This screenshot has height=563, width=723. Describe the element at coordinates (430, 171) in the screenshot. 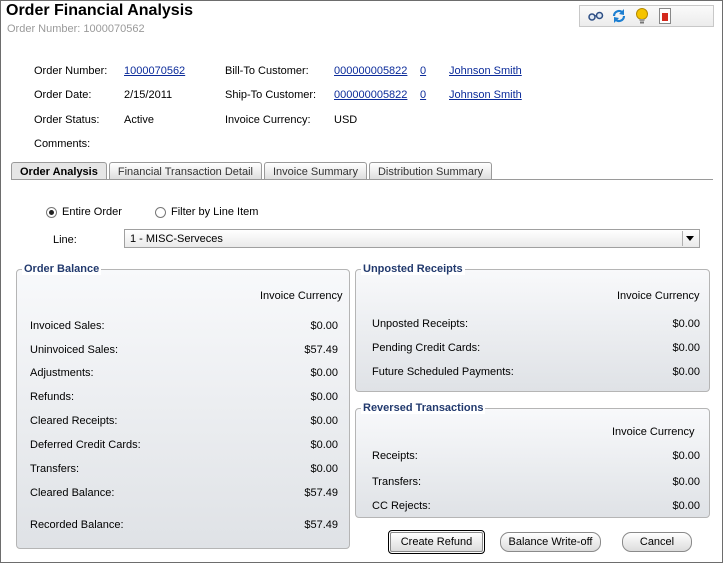

I see `tab-distribution-summary: Distribution Summary` at that location.